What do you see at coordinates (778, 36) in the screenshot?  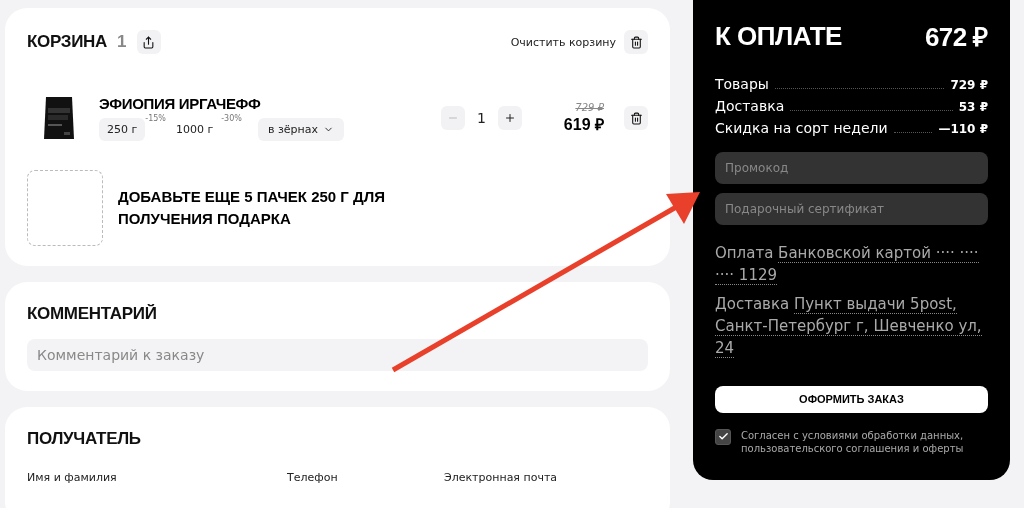 I see `summary-title: К ОПЛАТЕ` at bounding box center [778, 36].